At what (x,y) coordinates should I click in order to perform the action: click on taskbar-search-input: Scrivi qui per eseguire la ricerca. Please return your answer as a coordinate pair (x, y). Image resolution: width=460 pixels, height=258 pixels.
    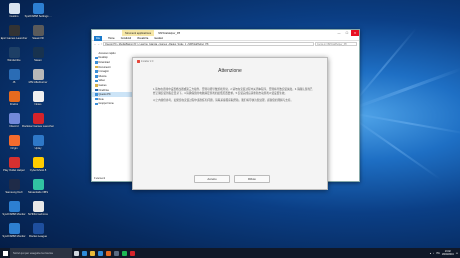
    Looking at the image, I should click on (41, 253).